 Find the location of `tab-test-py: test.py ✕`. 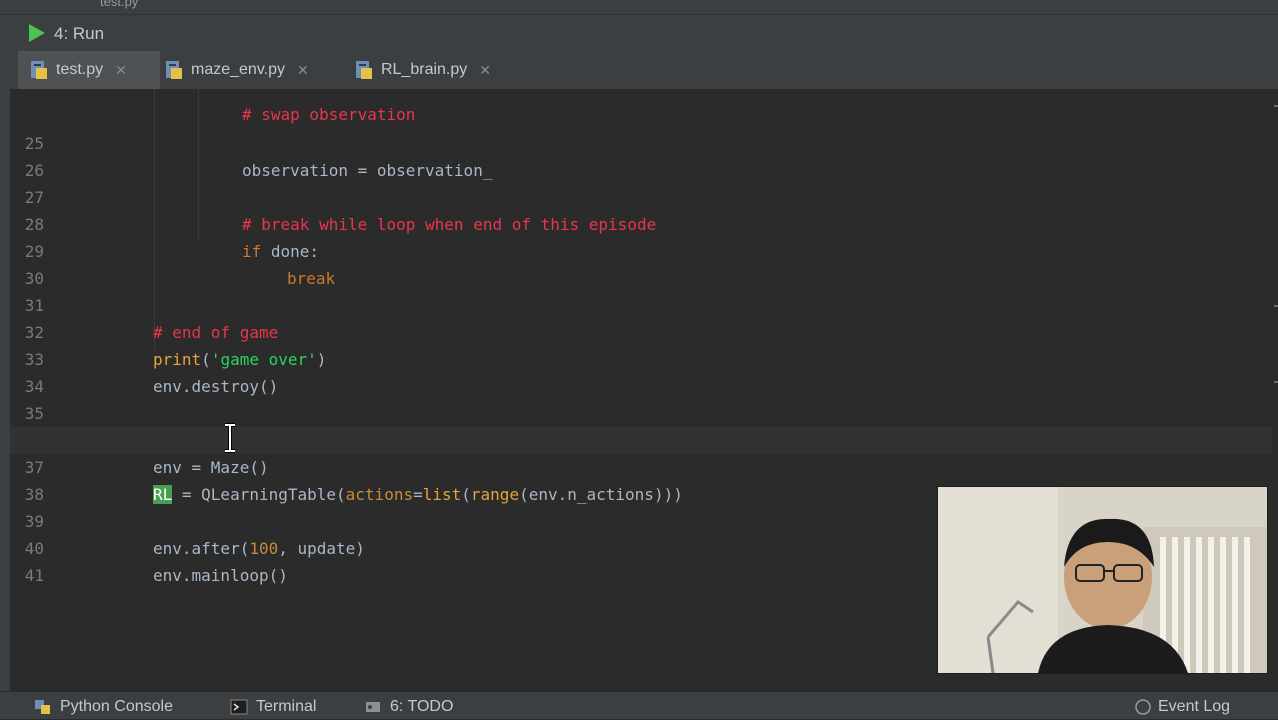

tab-test-py: test.py ✕ is located at coordinates (89, 70).